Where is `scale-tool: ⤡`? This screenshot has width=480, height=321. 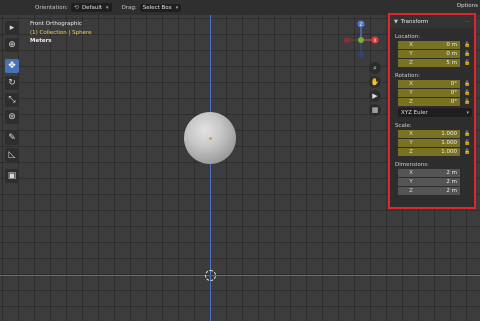
scale-tool: ⤡ is located at coordinates (12, 100).